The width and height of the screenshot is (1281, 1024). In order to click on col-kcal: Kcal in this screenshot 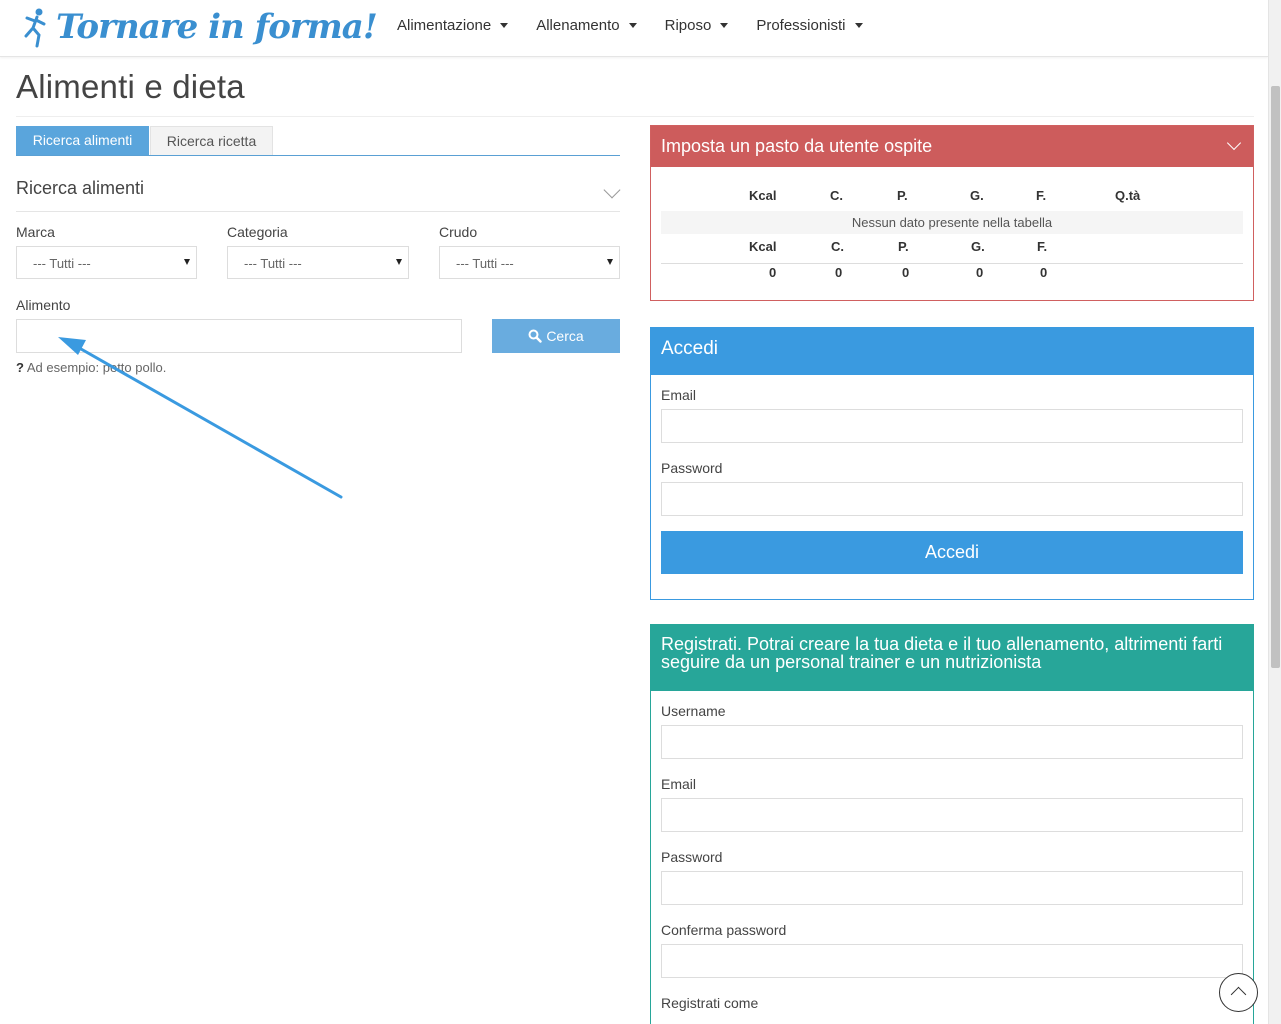, I will do `click(763, 195)`.